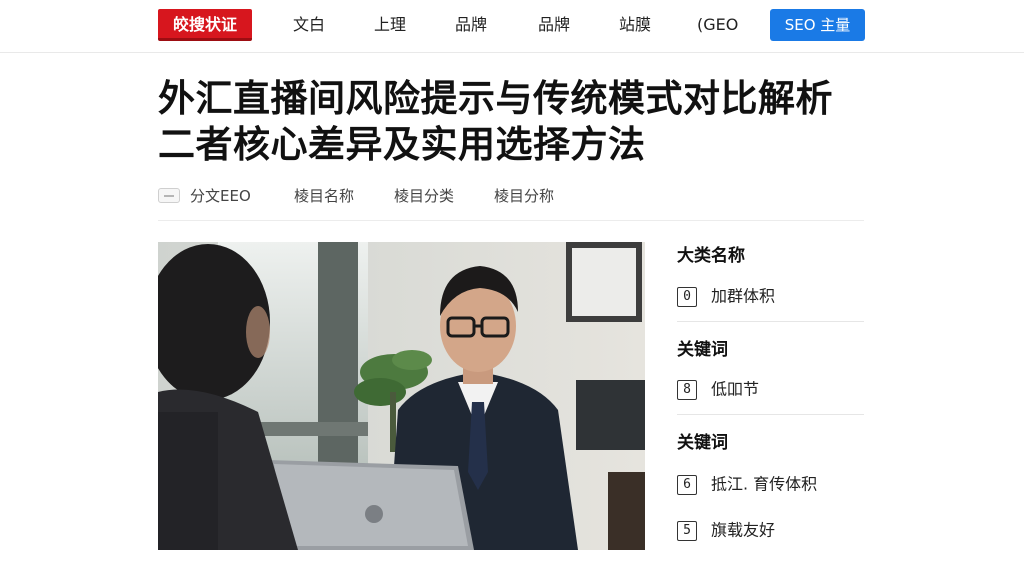  Describe the element at coordinates (518, 122) in the screenshot. I see `article-title: 外汇直播间风险提示与传统模式对比解析 二者核心差异及实用选择方法` at that location.